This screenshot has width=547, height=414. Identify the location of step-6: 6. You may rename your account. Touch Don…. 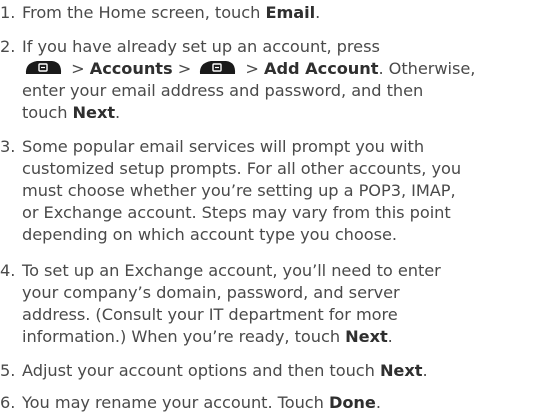
(273, 403).